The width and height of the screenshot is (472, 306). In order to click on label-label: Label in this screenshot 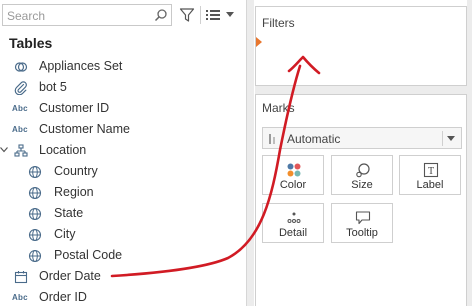, I will do `click(430, 185)`.